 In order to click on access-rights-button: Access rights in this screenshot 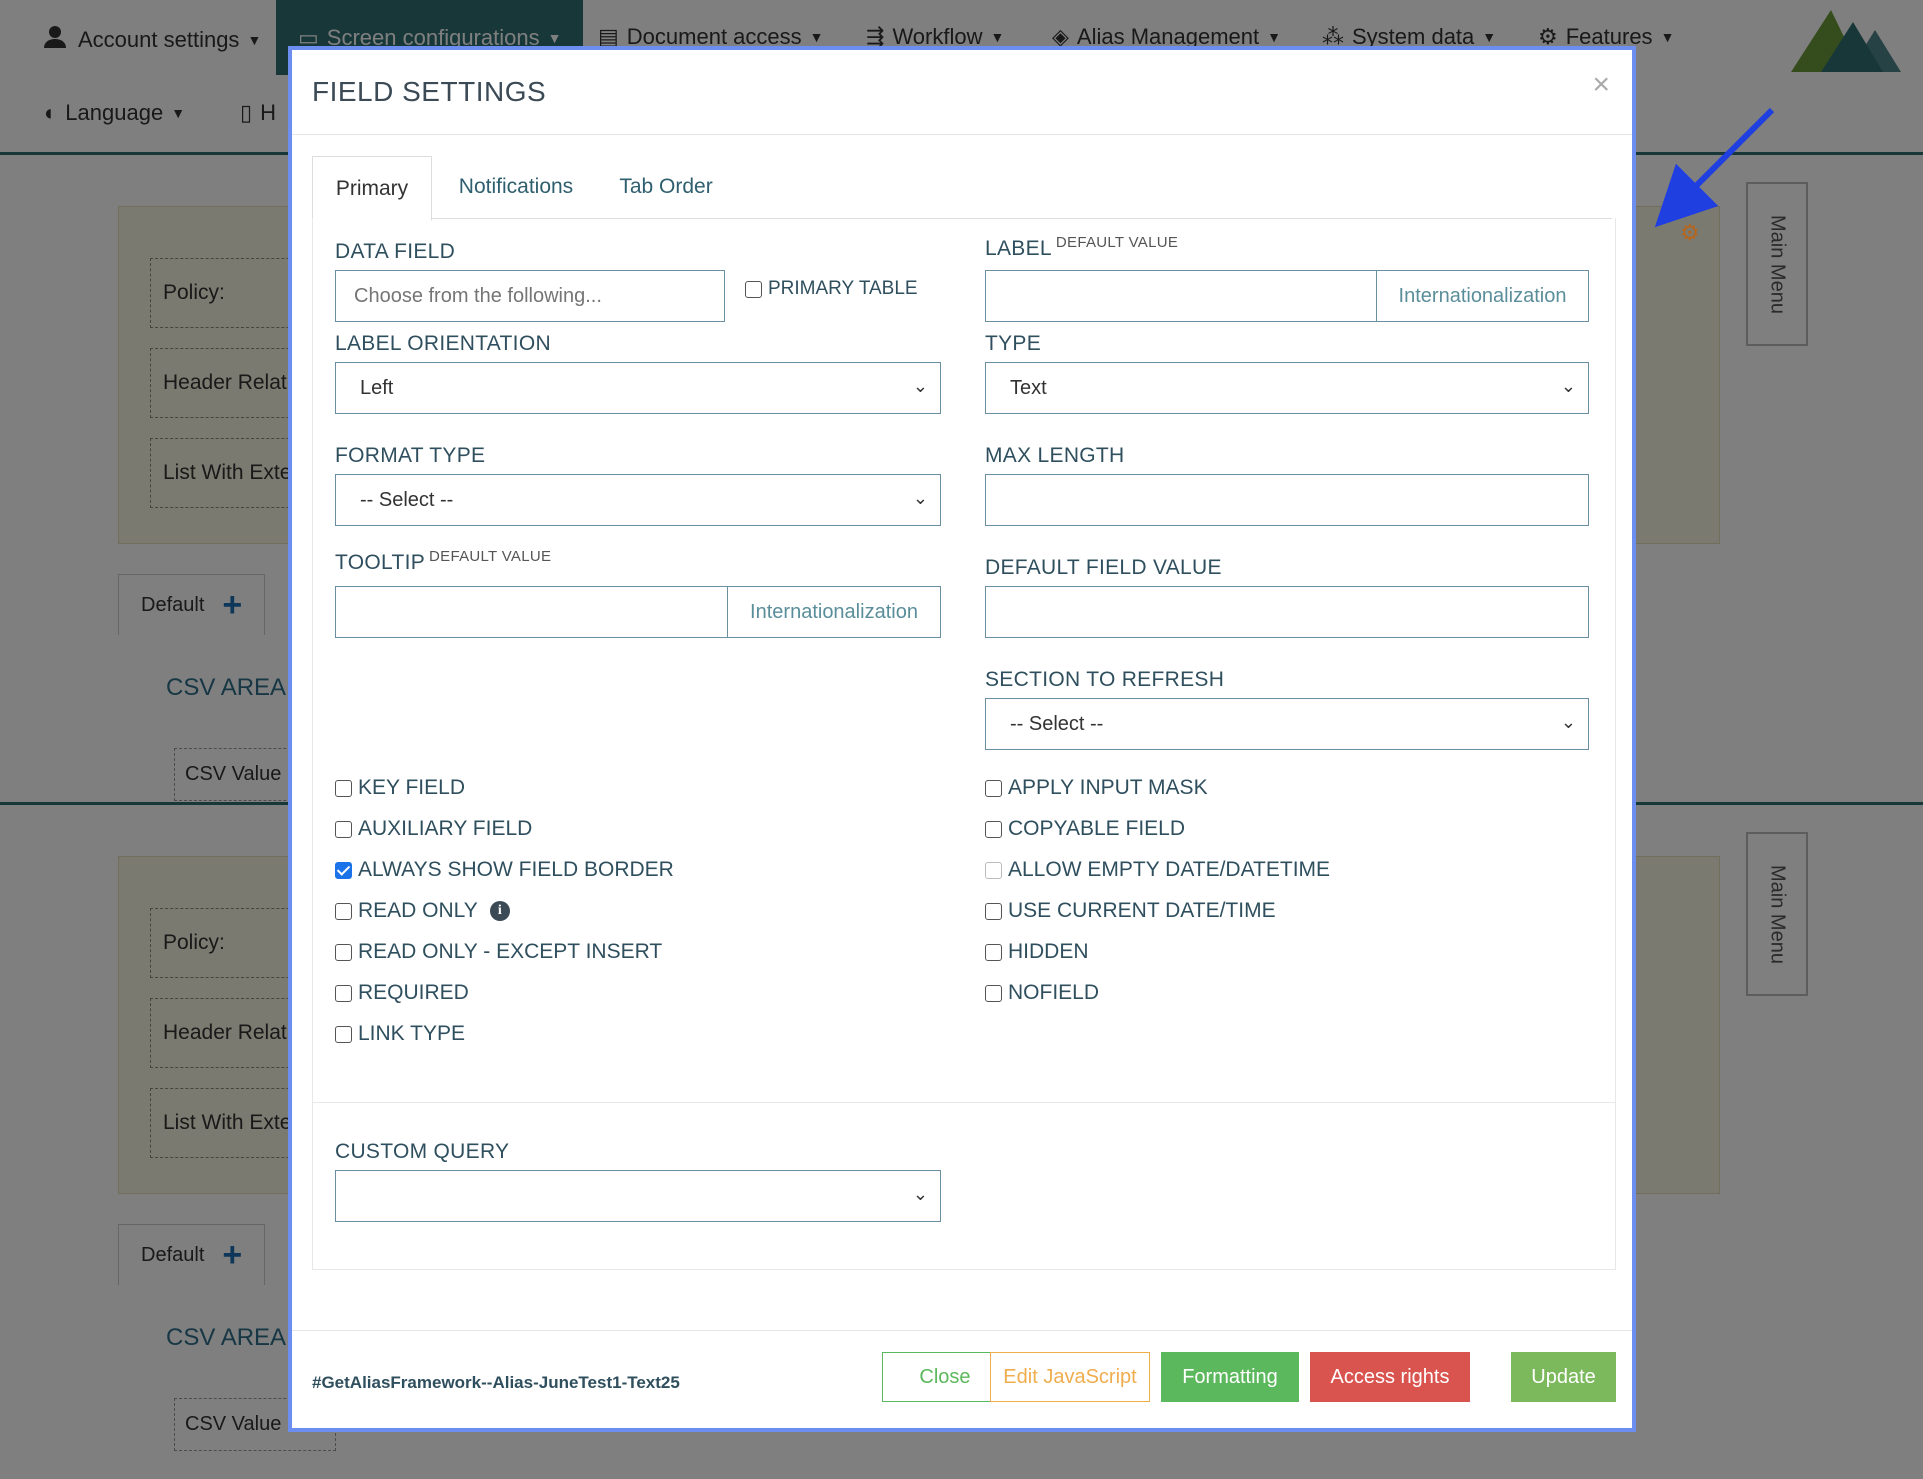, I will do `click(1390, 1377)`.